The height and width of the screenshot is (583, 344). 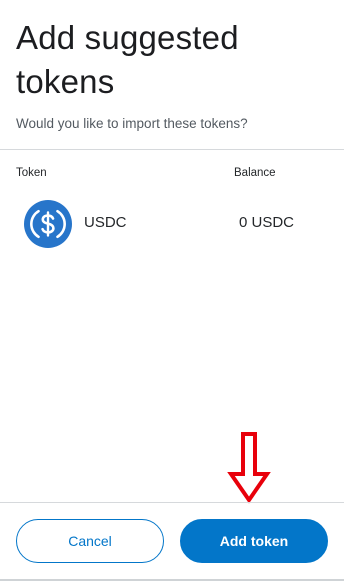 What do you see at coordinates (132, 123) in the screenshot?
I see `page-subtitle: Would you like to import these tokens?` at bounding box center [132, 123].